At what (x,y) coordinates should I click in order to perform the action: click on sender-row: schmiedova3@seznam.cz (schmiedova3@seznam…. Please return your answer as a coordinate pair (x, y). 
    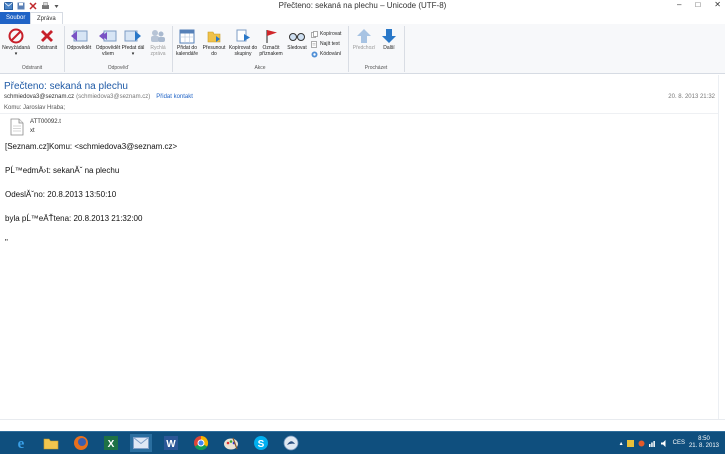
    Looking at the image, I should click on (98, 97).